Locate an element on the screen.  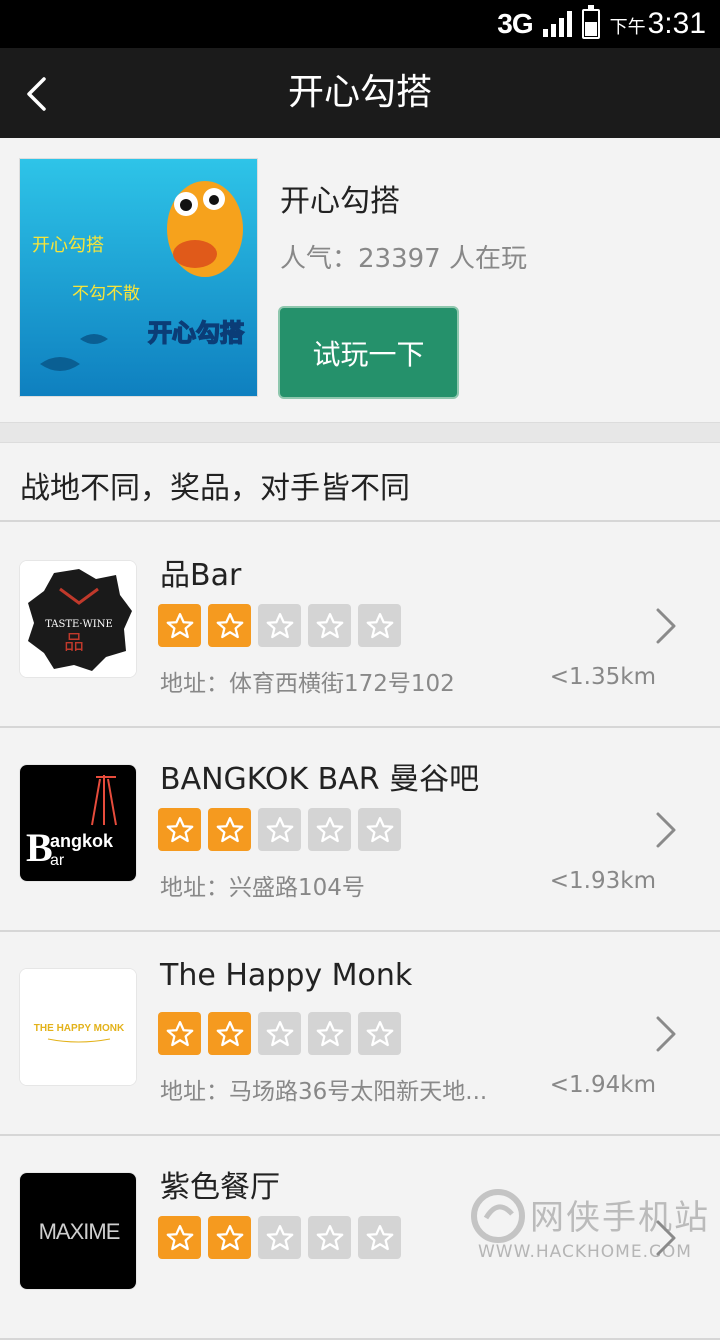
popularity-count: 23397 is located at coordinates (399, 259).